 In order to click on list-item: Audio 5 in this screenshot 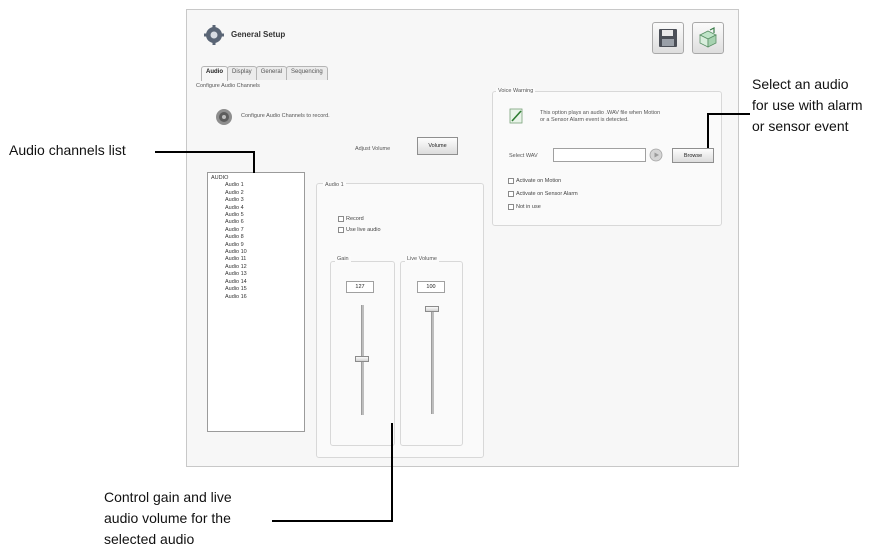, I will do `click(256, 215)`.